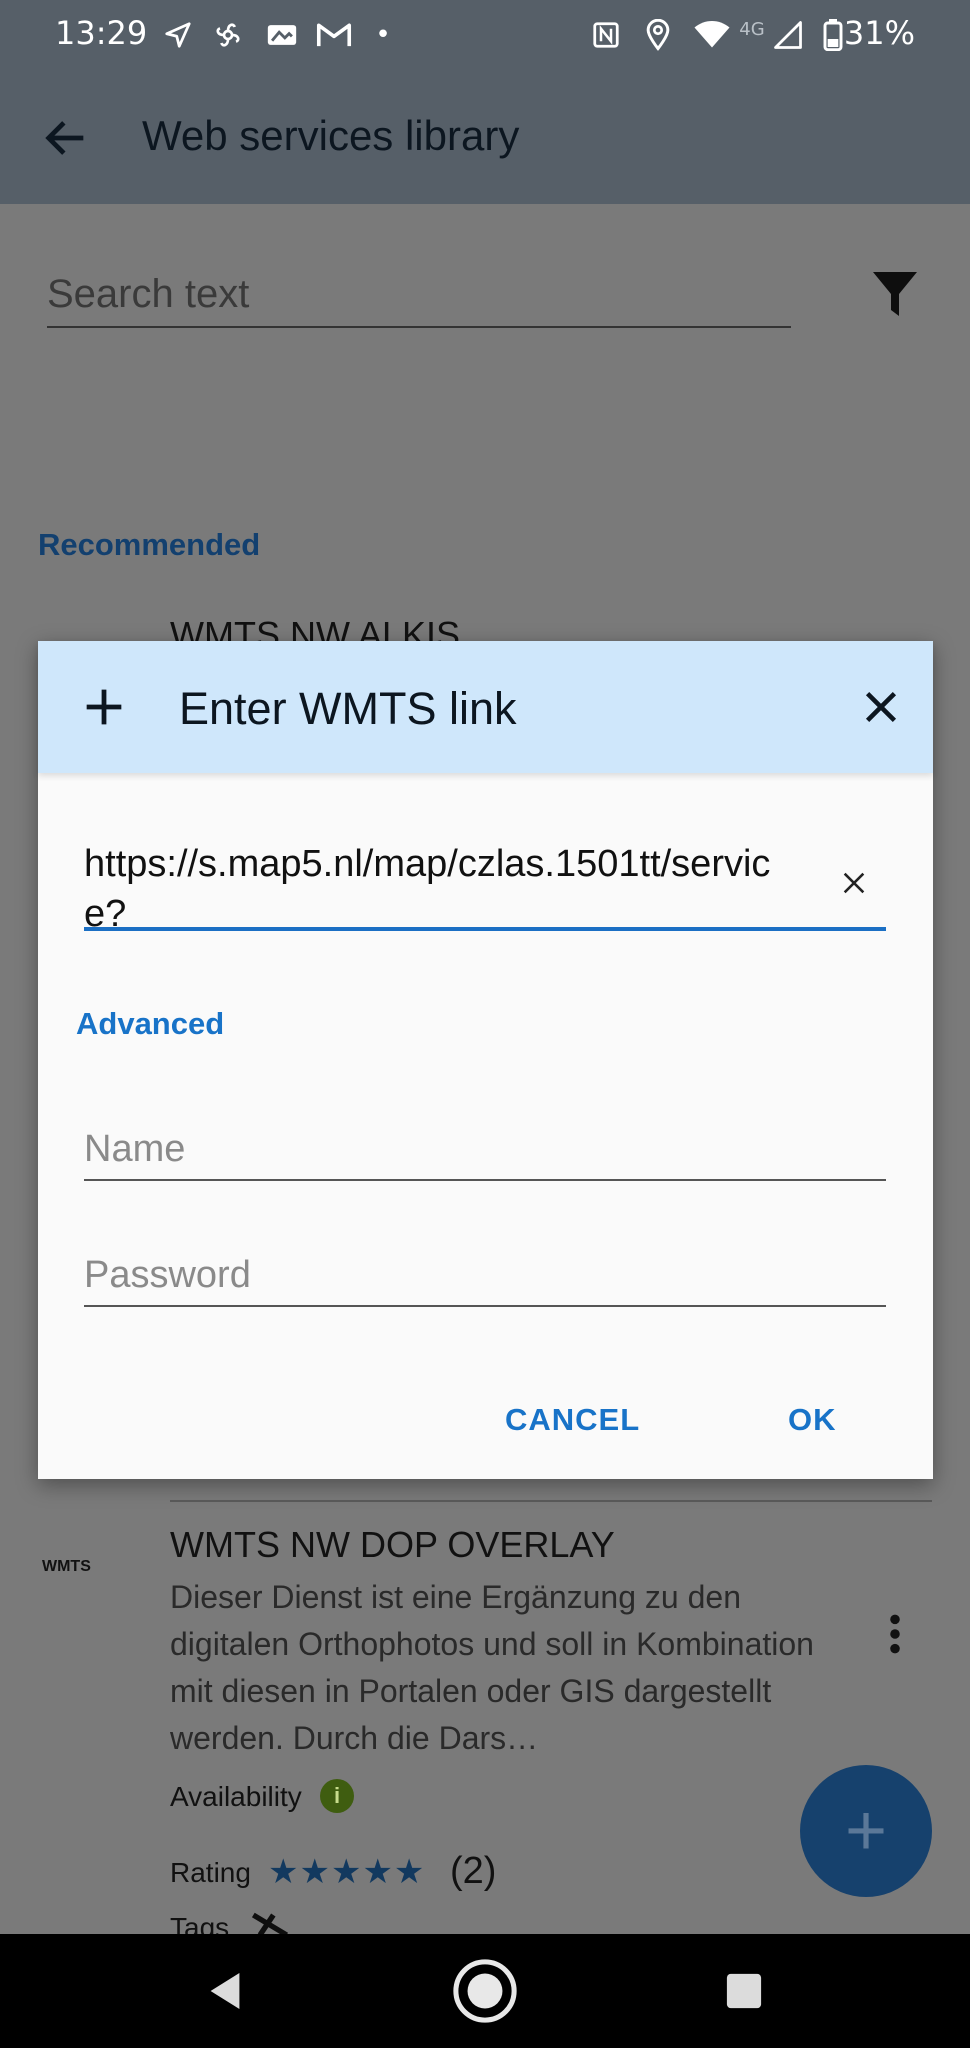  I want to click on availability-label: Availability, so click(236, 1796).